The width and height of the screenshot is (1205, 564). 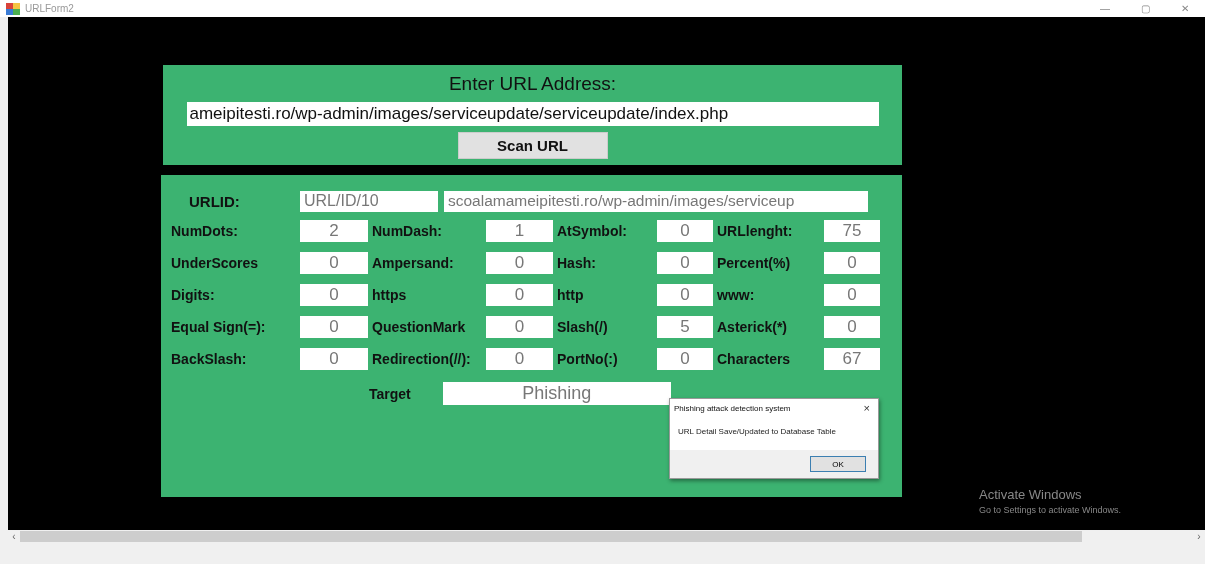 I want to click on url-text-field: scoalamameipitesti.ro/wp-admin/images/serviceup, so click(x=656, y=201).